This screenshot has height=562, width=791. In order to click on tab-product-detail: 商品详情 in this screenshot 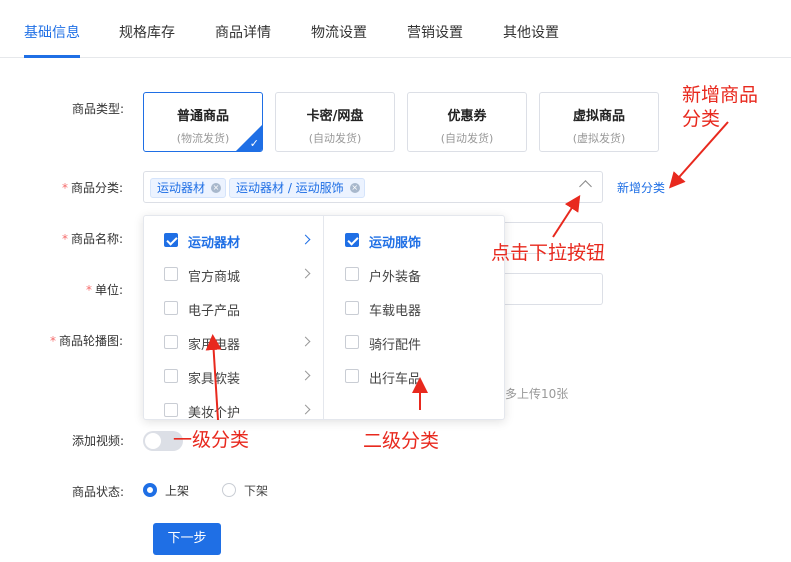, I will do `click(243, 32)`.